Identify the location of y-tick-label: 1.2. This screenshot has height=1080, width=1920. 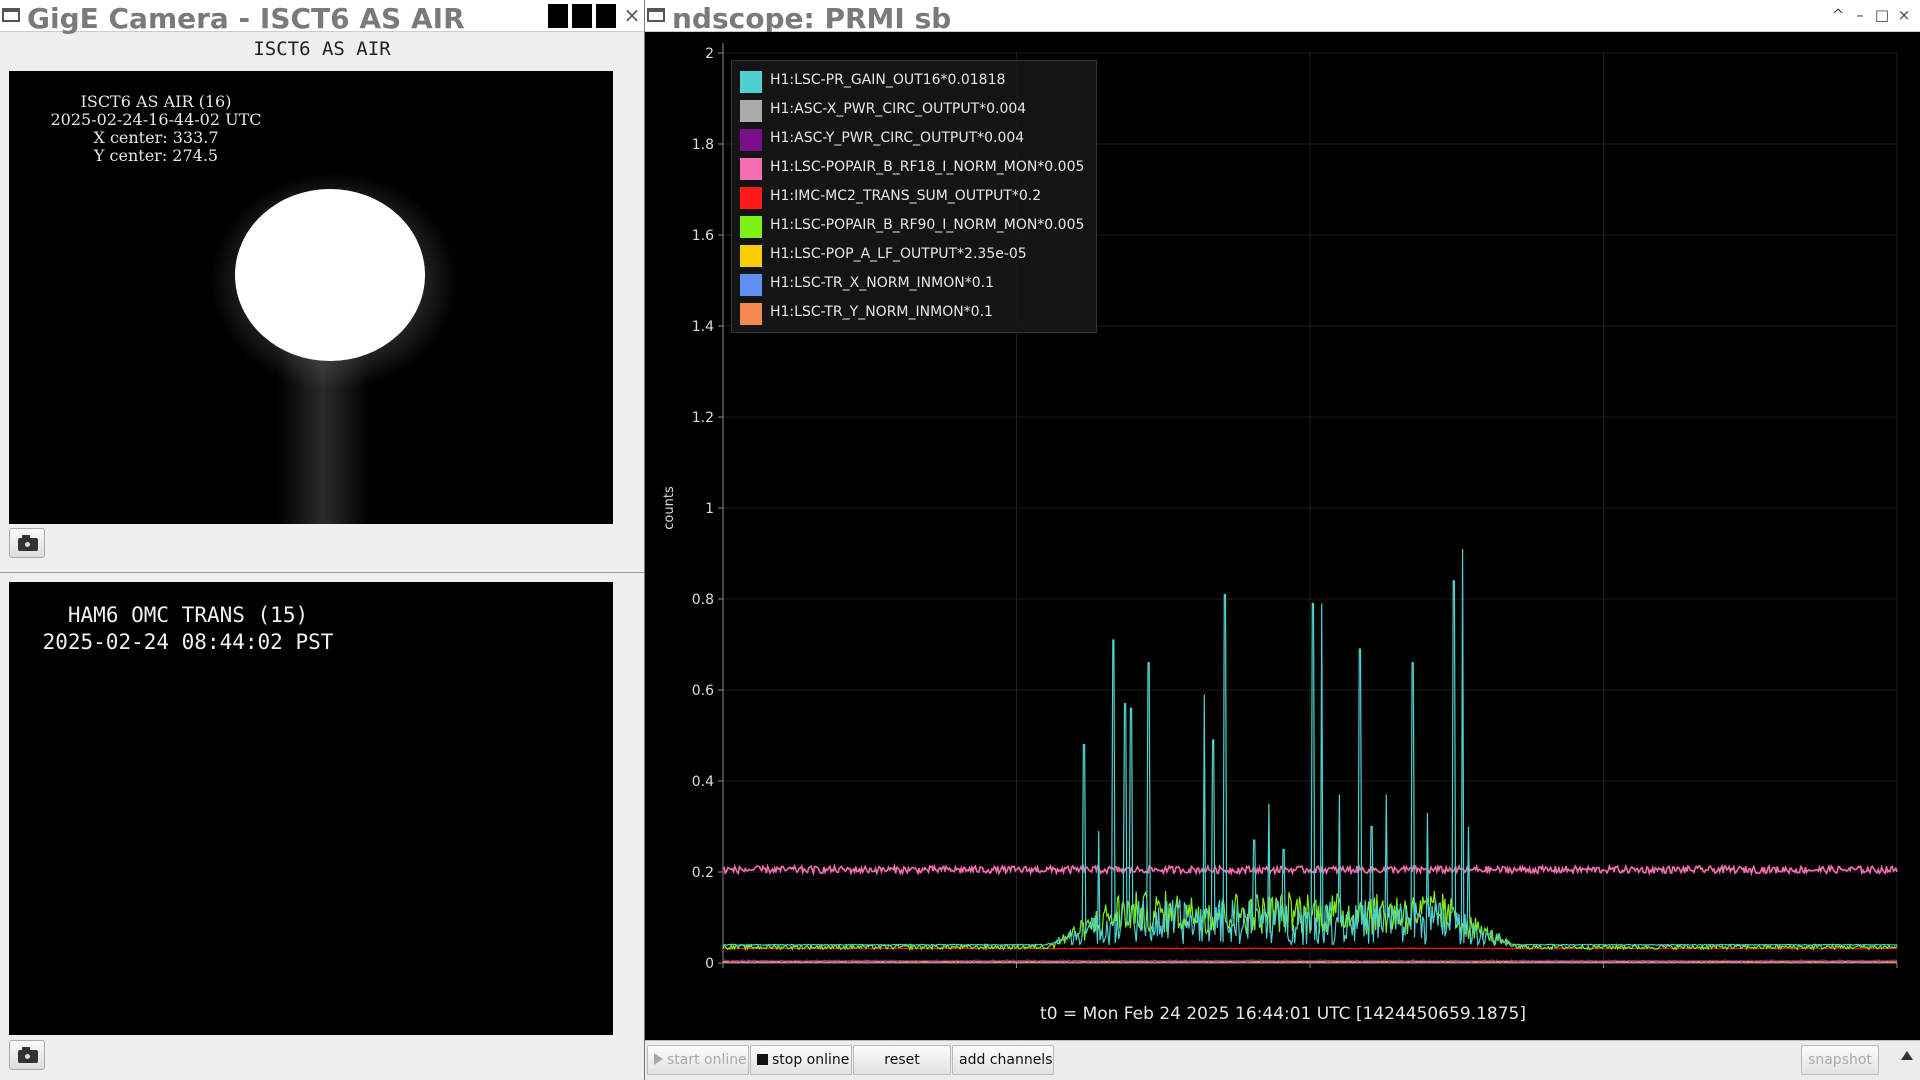
(703, 418).